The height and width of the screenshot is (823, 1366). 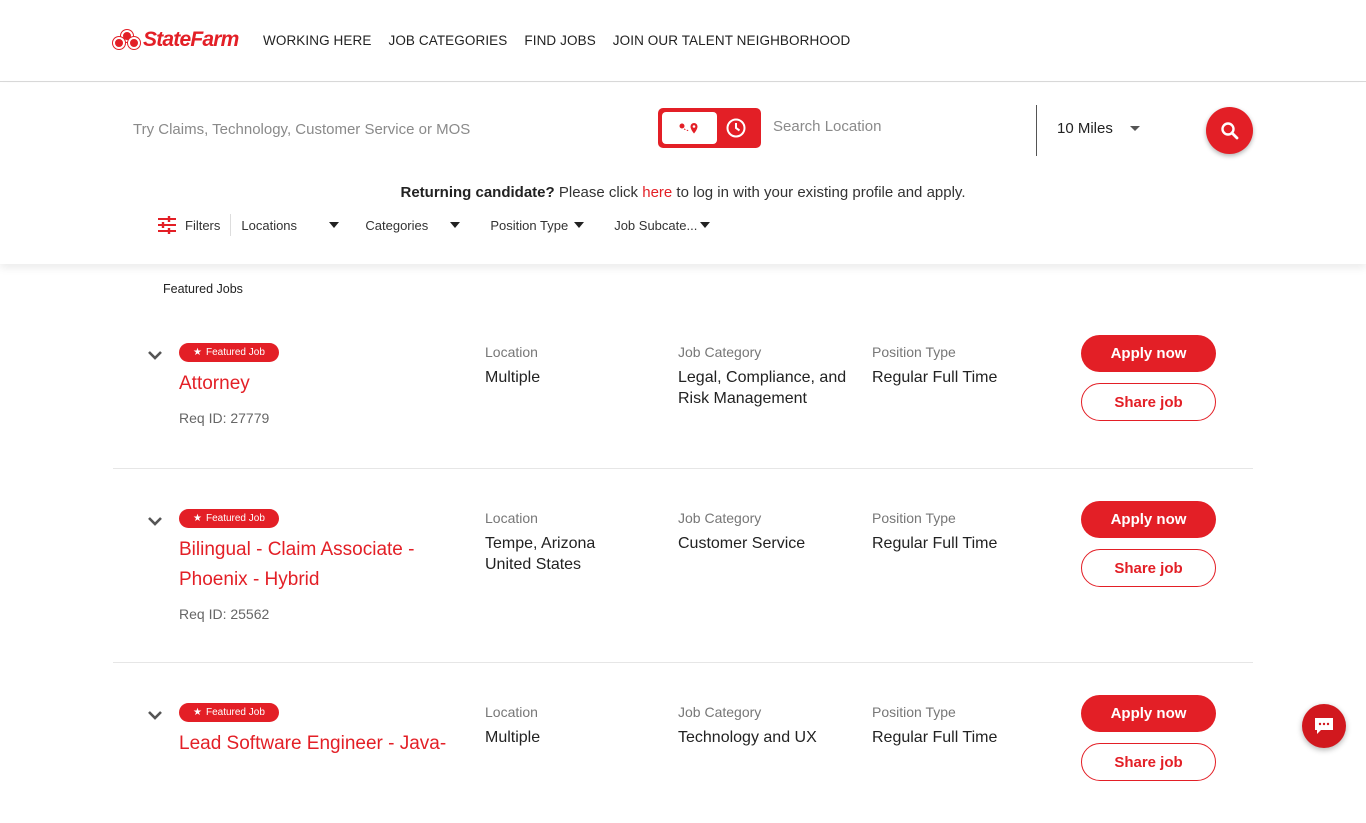 What do you see at coordinates (598, 192) in the screenshot?
I see `returning-text: Please click` at bounding box center [598, 192].